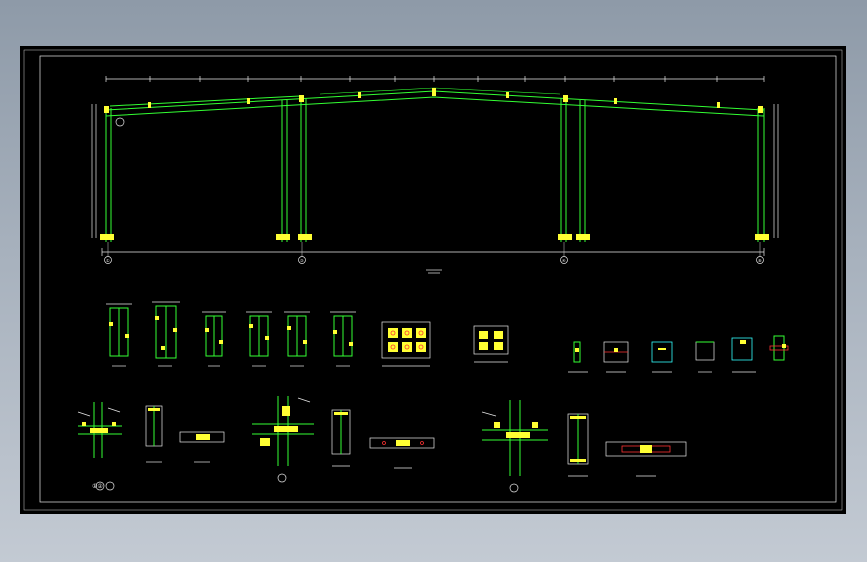 Image resolution: width=867 pixels, height=562 pixels. What do you see at coordinates (382, 444) in the screenshot?
I see `connection-details-row: ①②` at bounding box center [382, 444].